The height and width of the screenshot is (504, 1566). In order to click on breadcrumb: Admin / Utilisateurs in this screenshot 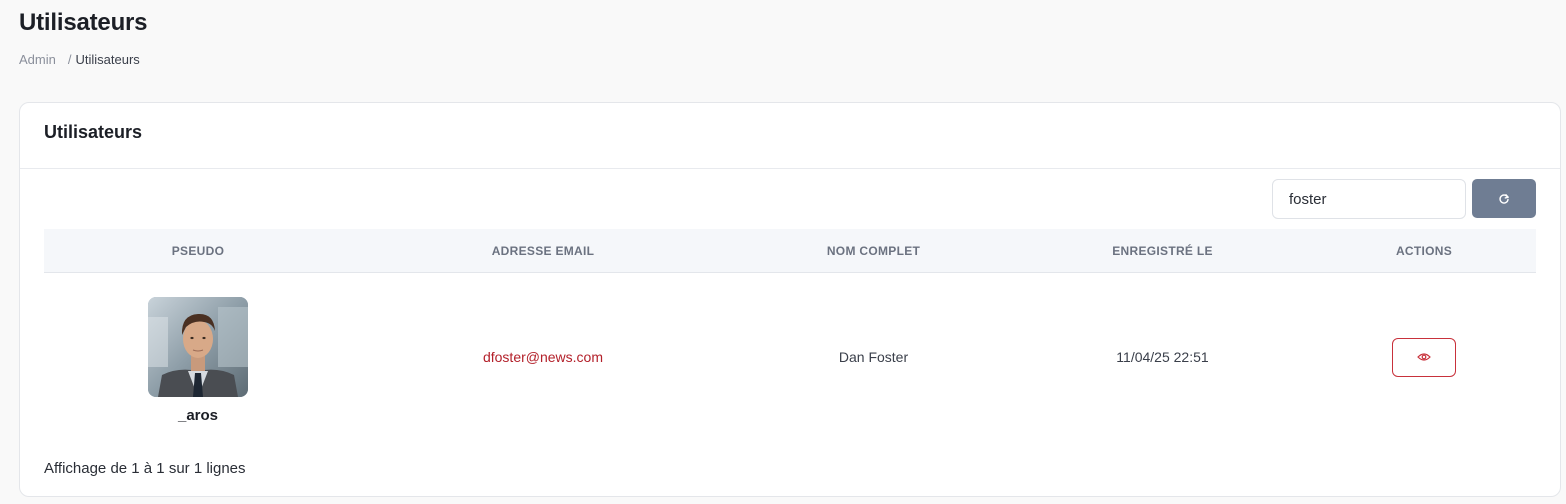, I will do `click(79, 59)`.